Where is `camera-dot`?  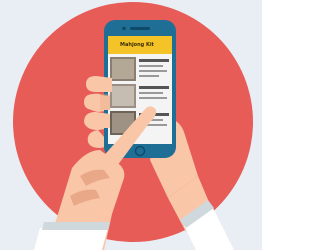 camera-dot is located at coordinates (124, 28).